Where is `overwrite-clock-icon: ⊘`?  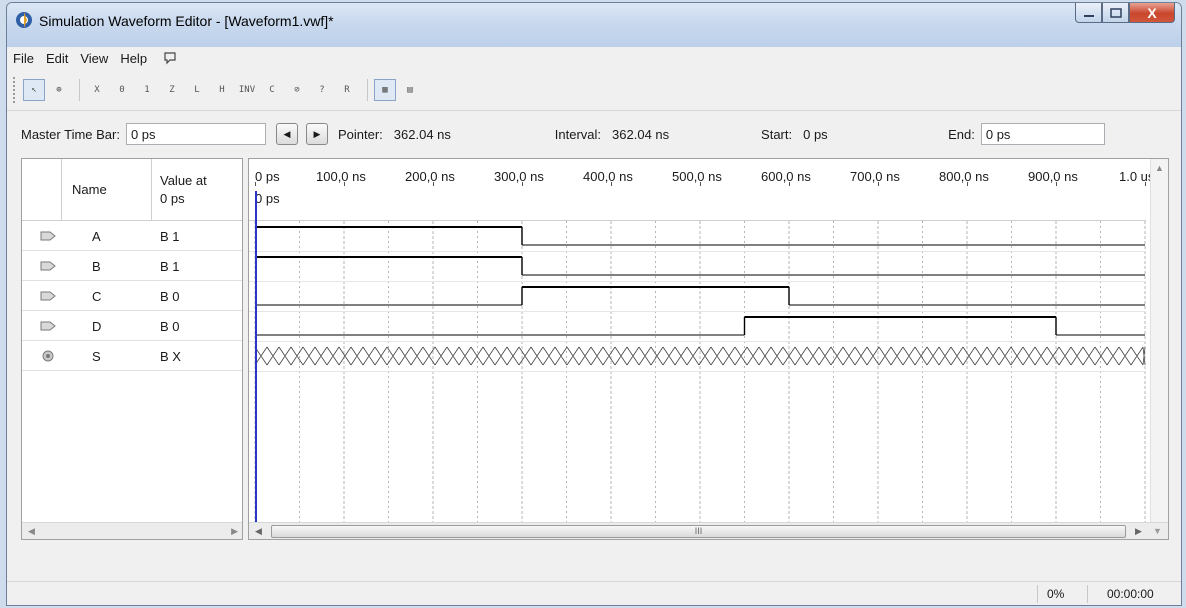
overwrite-clock-icon: ⊘ is located at coordinates (297, 89).